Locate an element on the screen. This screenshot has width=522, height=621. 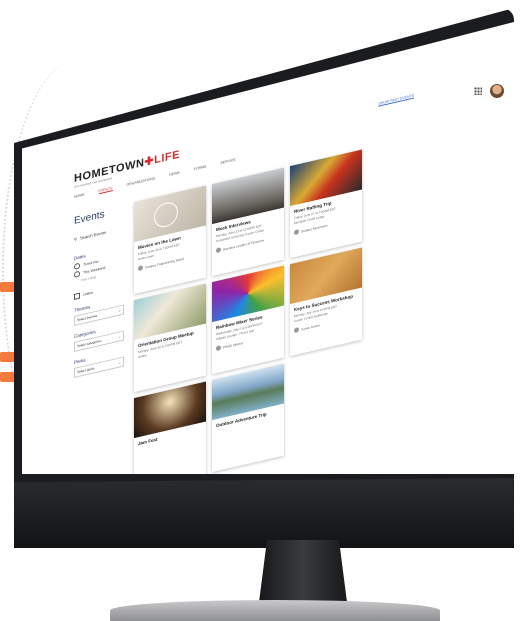
event-card: Outdoor Adventure Trip is located at coordinates (248, 418).